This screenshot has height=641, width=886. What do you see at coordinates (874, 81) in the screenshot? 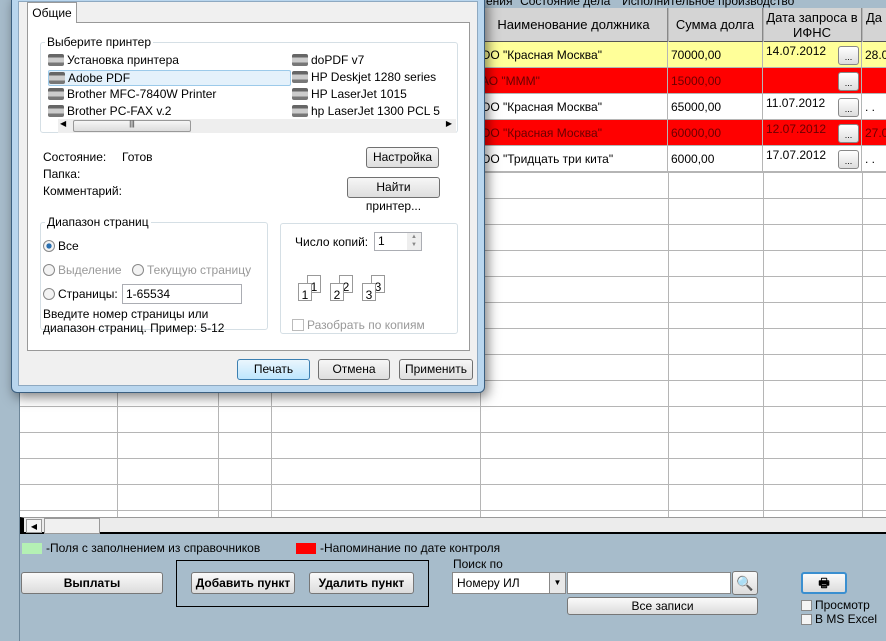
I see `cell-next` at bounding box center [874, 81].